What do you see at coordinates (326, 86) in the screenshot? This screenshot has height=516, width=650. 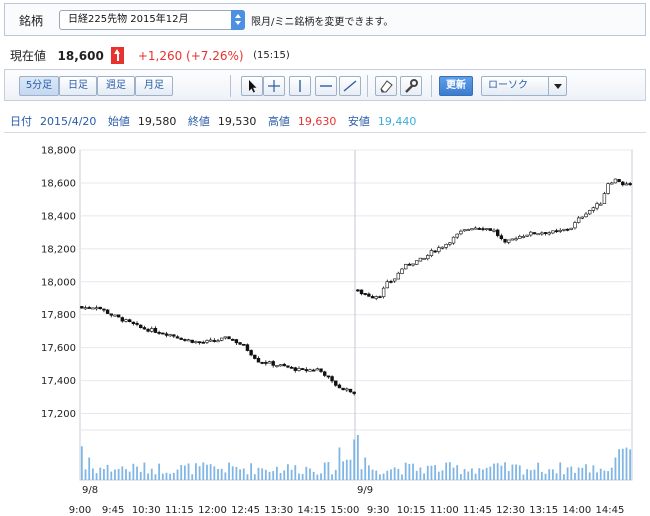 I see `horizontal-line-icon` at bounding box center [326, 86].